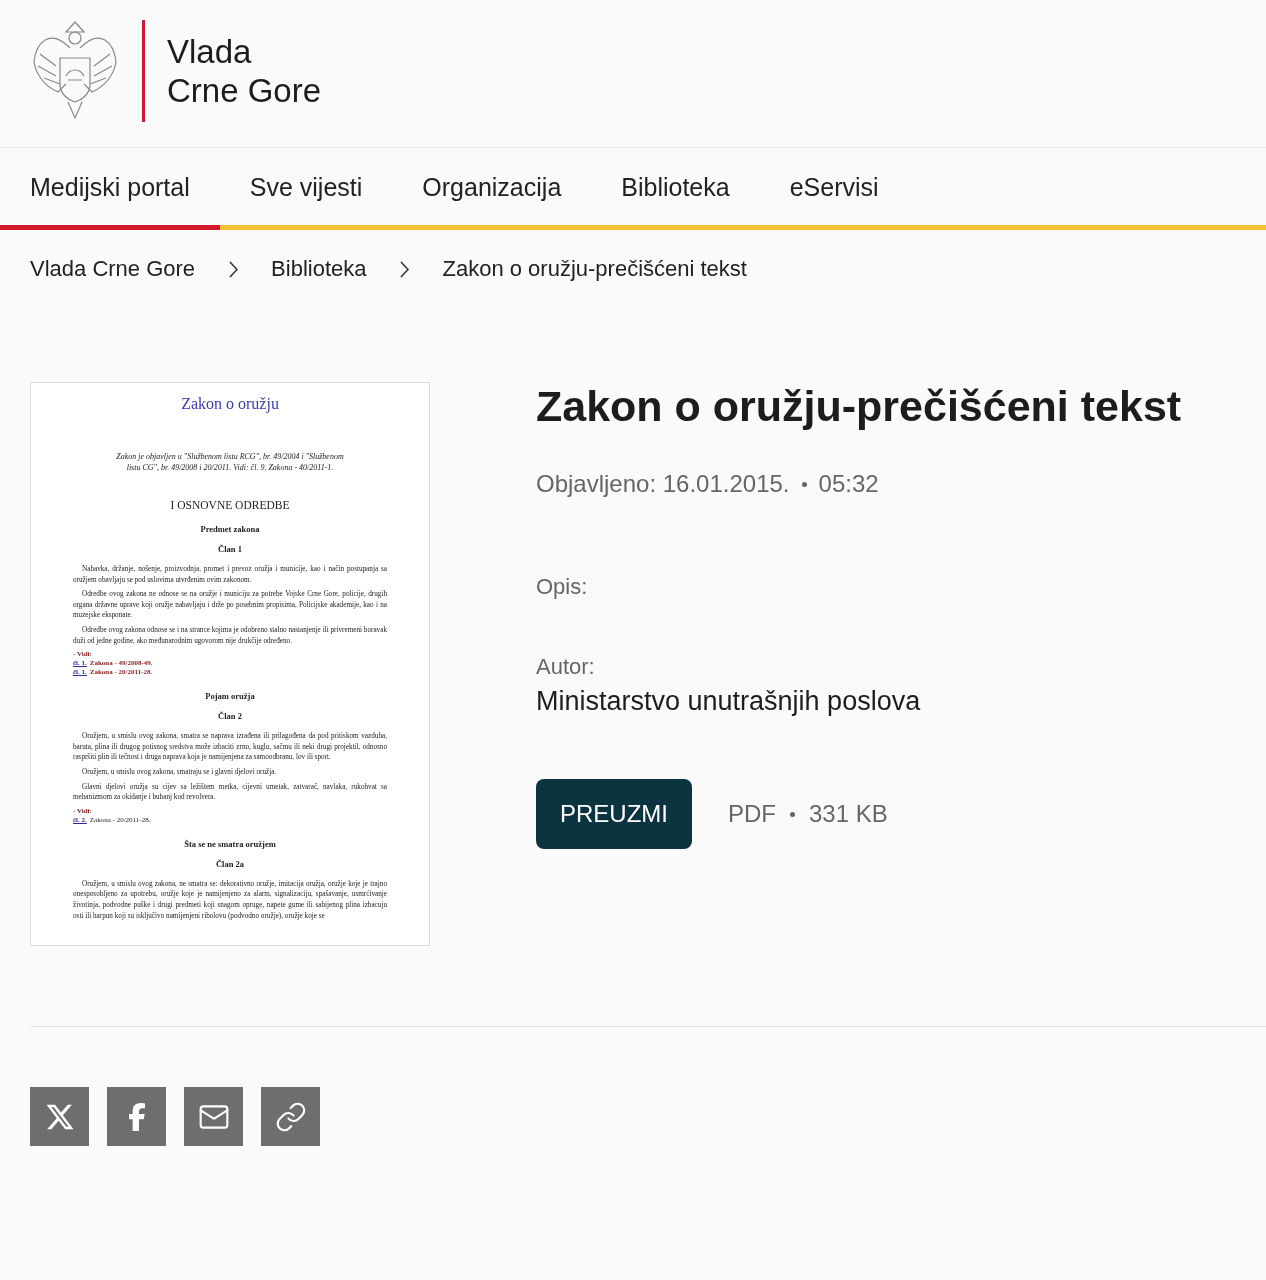 The height and width of the screenshot is (1280, 1266). I want to click on author-label: Autor:, so click(566, 667).